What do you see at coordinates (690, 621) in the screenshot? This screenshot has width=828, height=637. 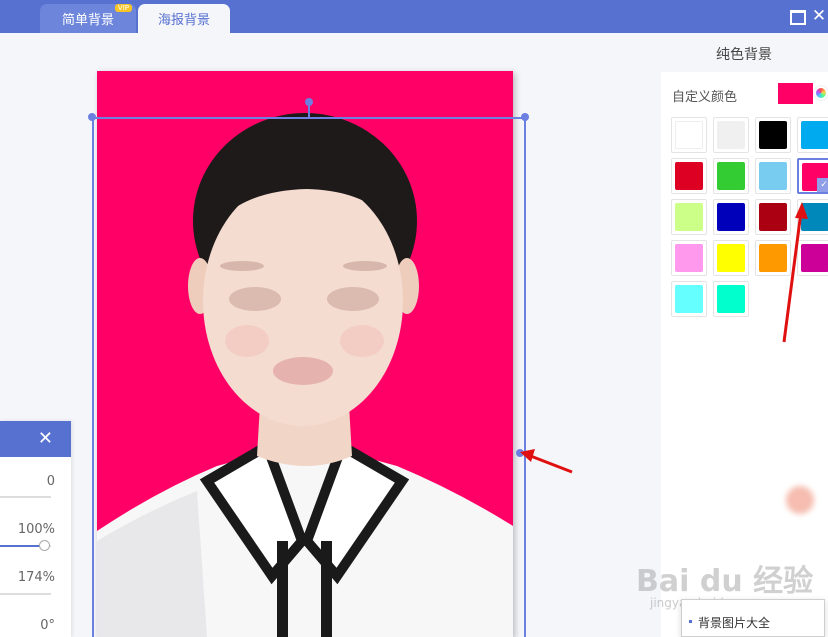 I see `bullet-icon` at bounding box center [690, 621].